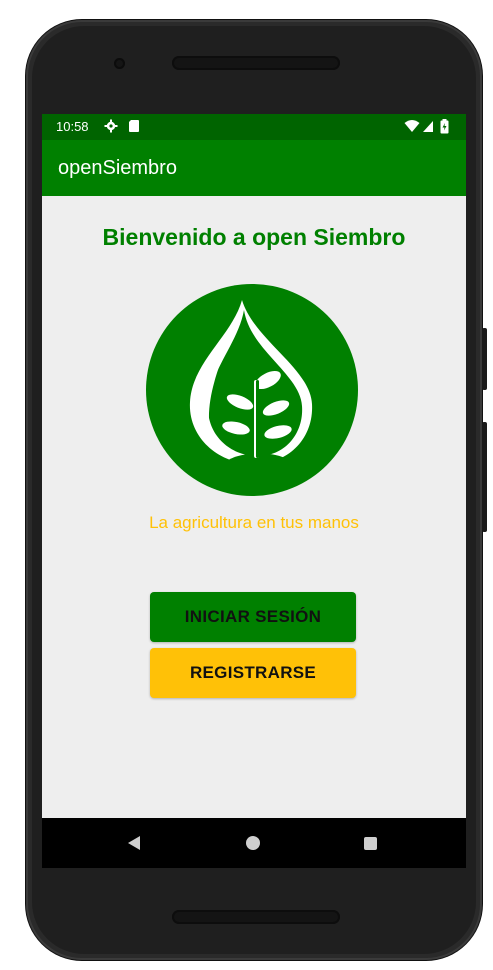 The height and width of the screenshot is (970, 493). Describe the element at coordinates (254, 168) in the screenshot. I see `app-bar: openSiembro` at that location.